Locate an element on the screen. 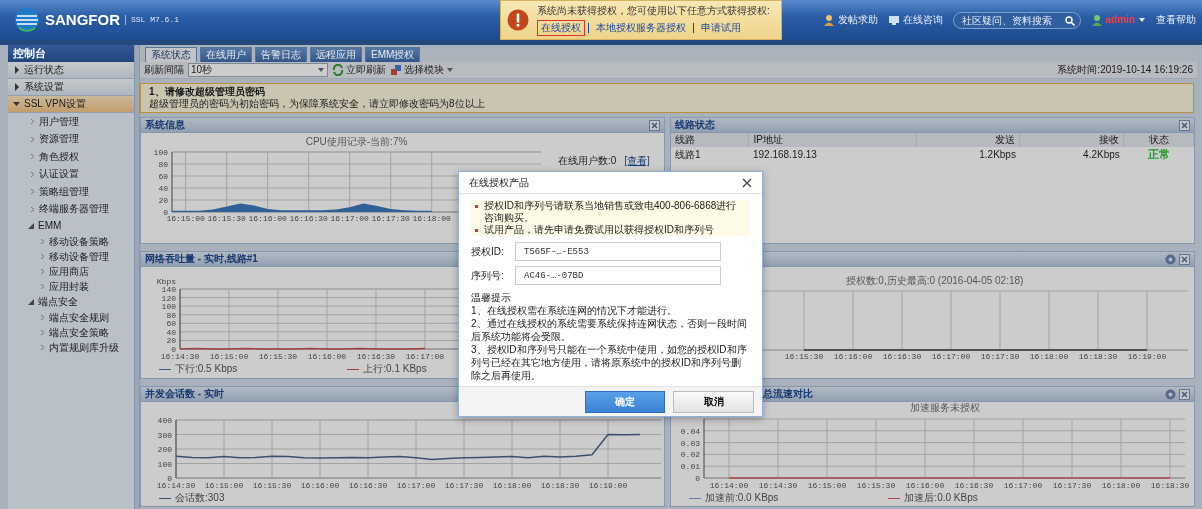 Image resolution: width=1202 pixels, height=509 pixels. axis-label: 20 is located at coordinates (163, 200).